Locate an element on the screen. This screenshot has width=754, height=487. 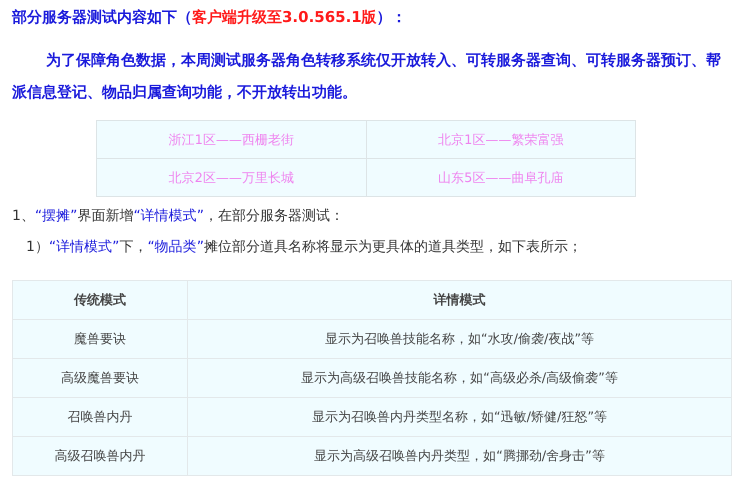
table-cell: 高级魔兽要诀 is located at coordinates (100, 378).